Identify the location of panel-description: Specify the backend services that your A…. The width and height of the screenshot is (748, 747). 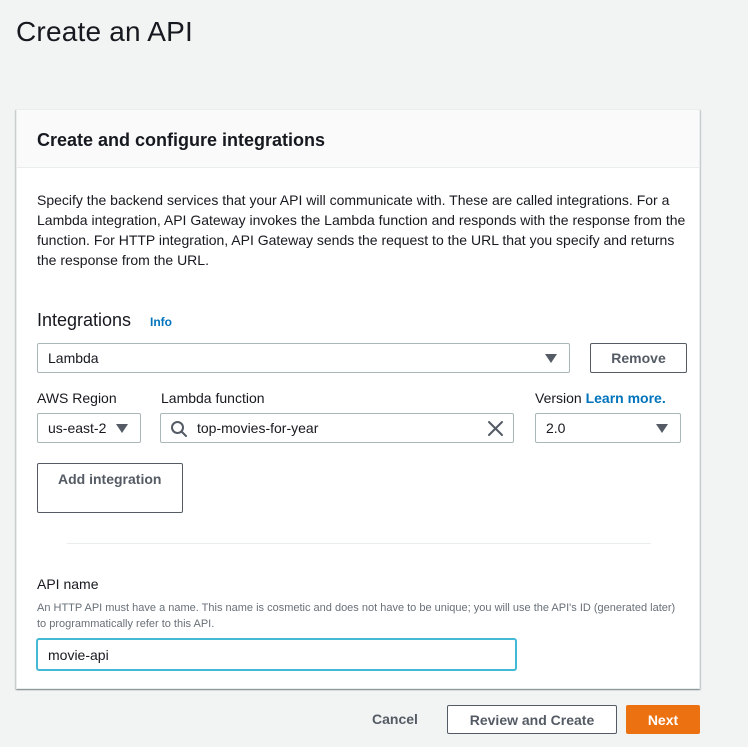
(361, 230).